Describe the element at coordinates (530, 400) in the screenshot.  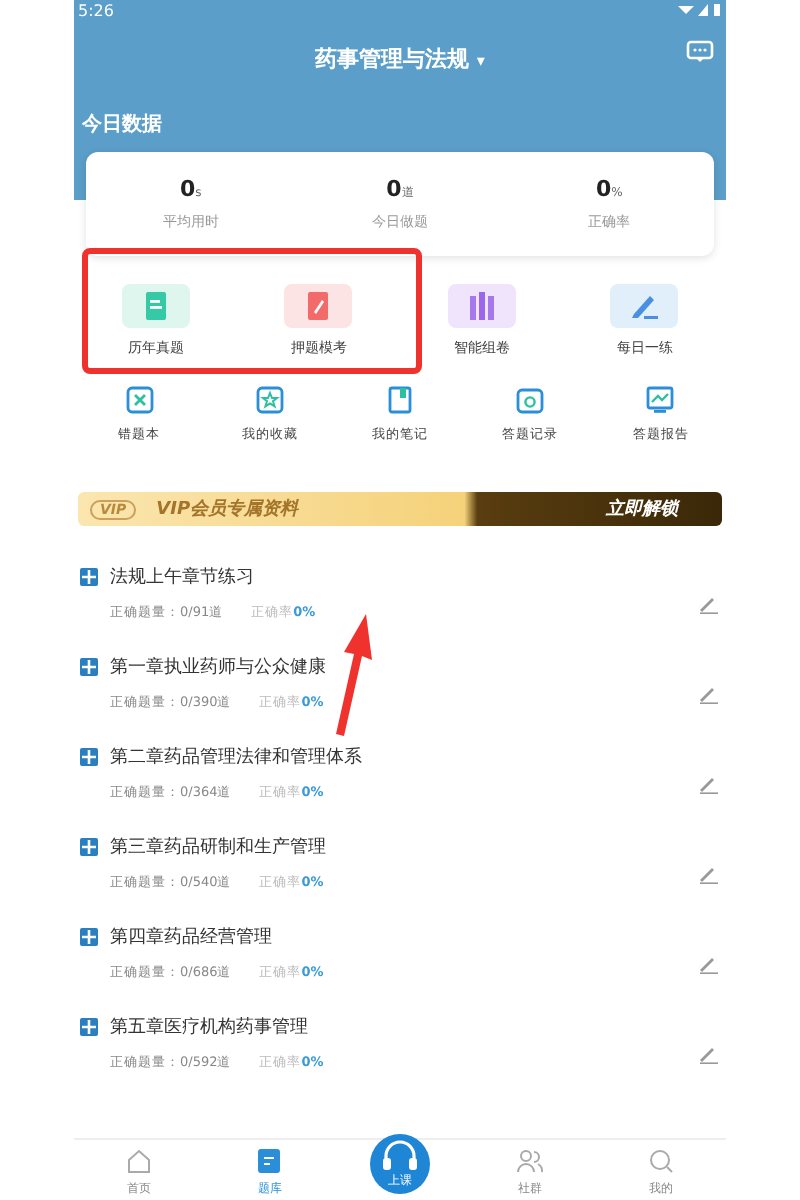
I see `calendar-icon` at that location.